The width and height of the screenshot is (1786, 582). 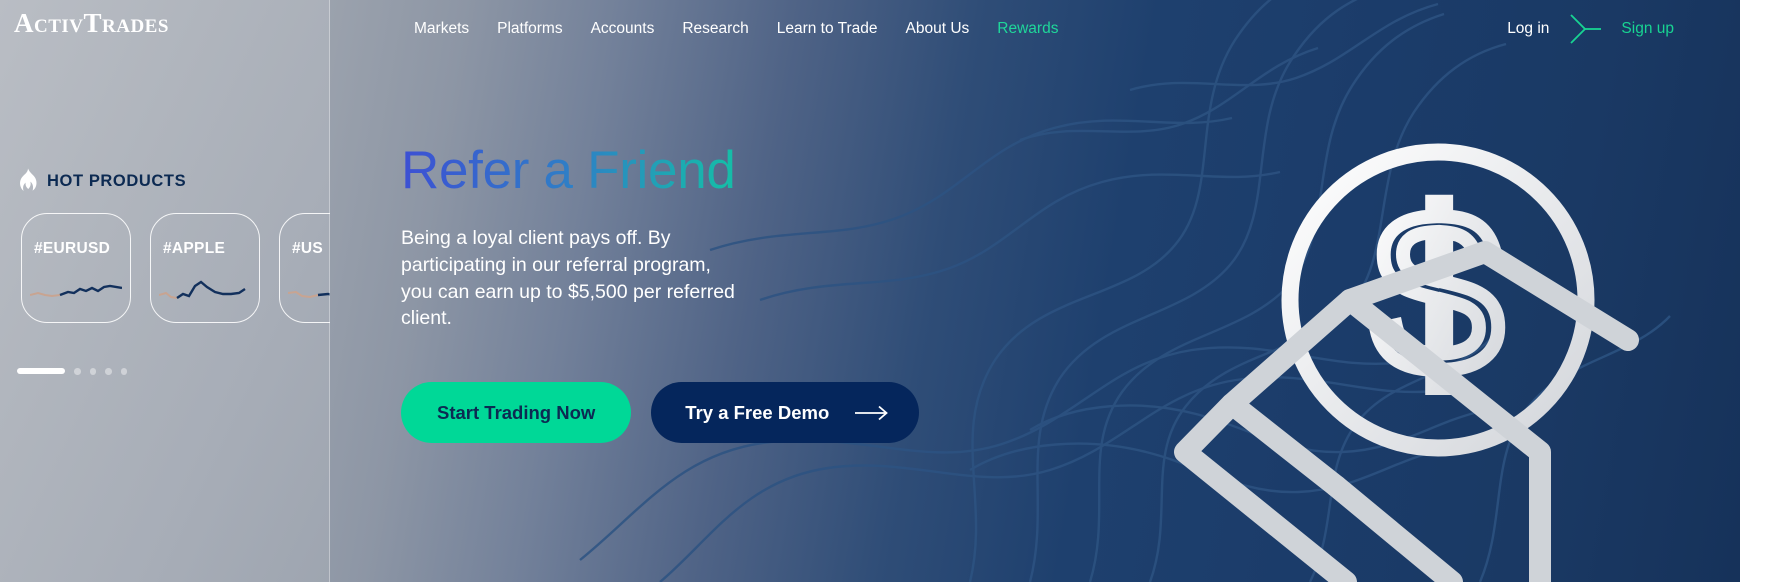 I want to click on hot-products-header: HOT PRODUCTS, so click(x=102, y=181).